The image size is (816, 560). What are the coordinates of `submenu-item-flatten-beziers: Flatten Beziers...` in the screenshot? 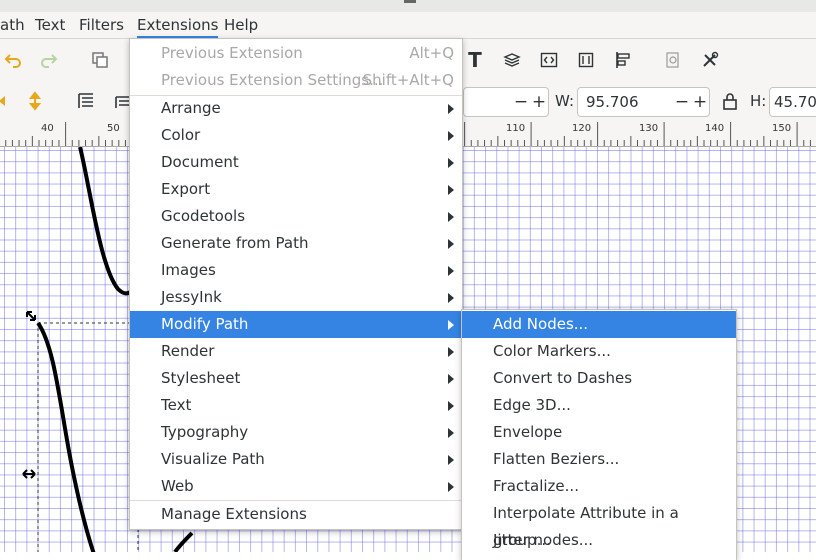 It's located at (599, 459).